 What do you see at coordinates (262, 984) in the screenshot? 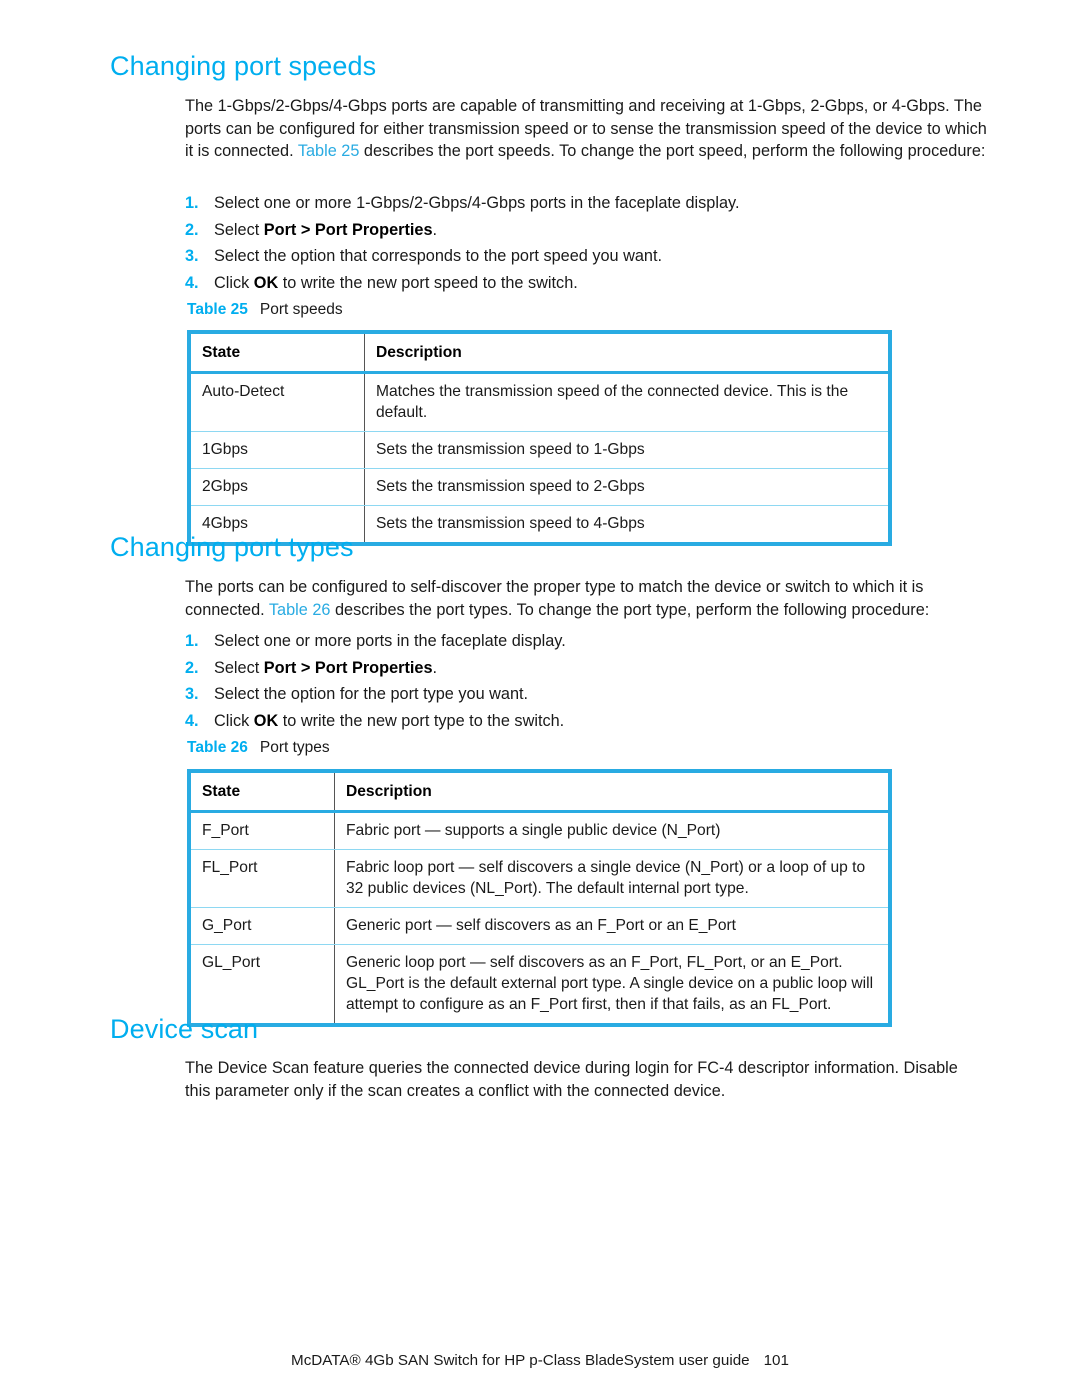
I see `cell-state: GL_Port` at bounding box center [262, 984].